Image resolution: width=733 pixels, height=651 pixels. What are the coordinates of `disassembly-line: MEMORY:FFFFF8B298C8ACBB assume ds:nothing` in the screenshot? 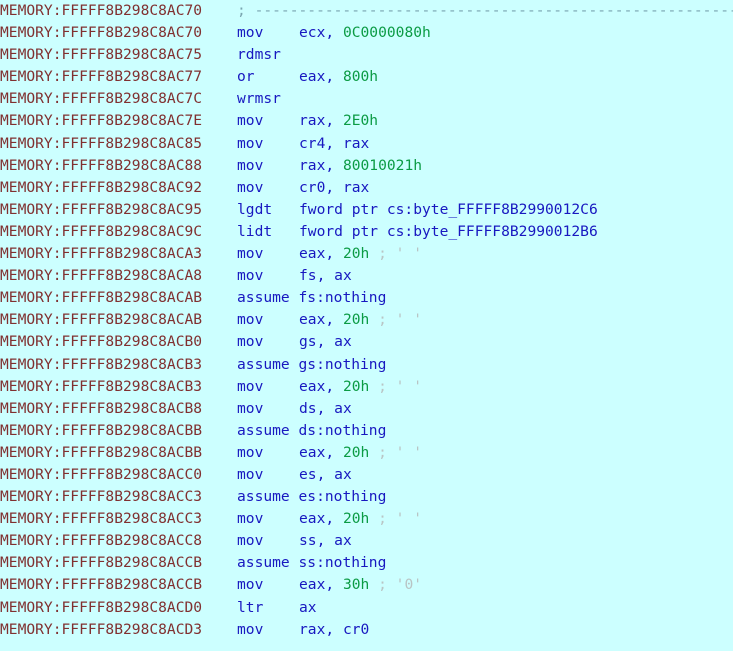 It's located at (366, 431).